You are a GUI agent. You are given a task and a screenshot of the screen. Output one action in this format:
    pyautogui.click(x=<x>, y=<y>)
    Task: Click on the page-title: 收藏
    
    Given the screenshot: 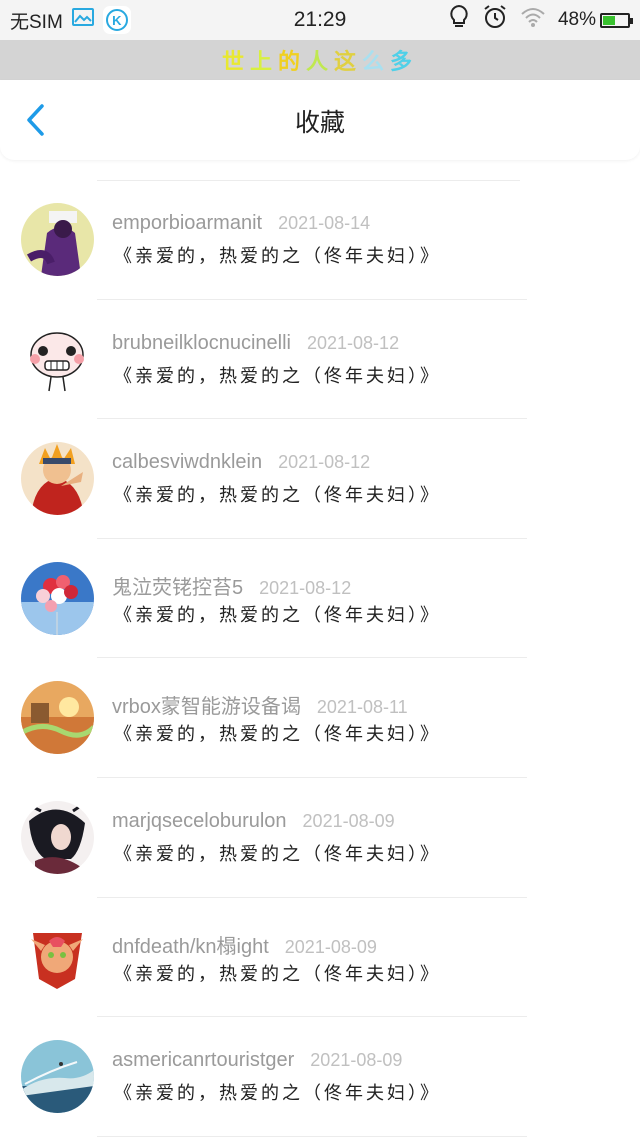 What is the action you would take?
    pyautogui.click(x=319, y=122)
    